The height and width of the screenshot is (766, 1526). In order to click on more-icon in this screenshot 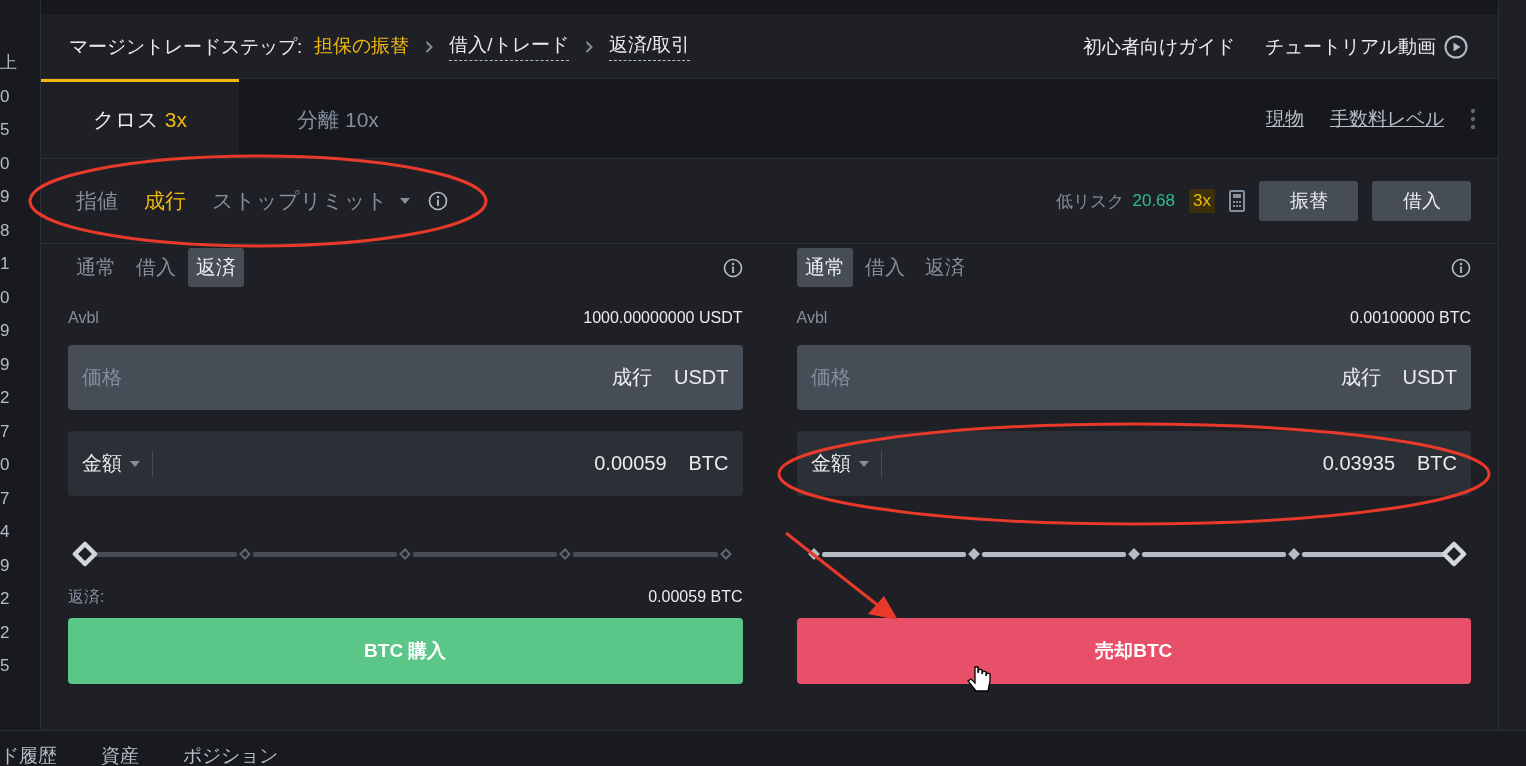, I will do `click(1473, 118)`.